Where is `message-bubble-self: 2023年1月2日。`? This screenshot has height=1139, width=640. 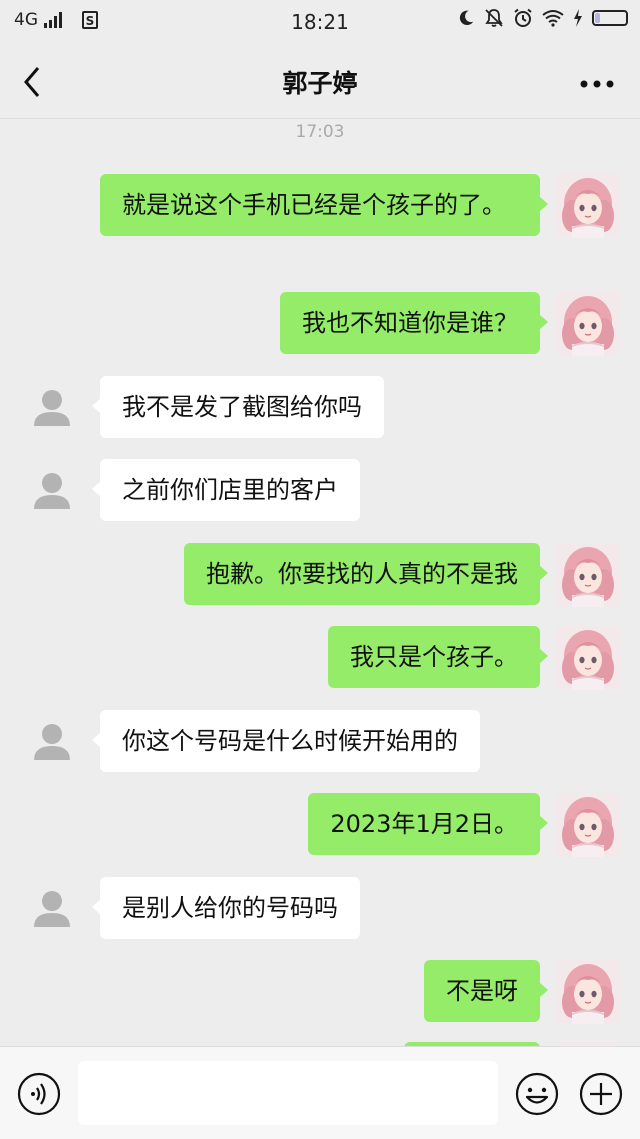
message-bubble-self: 2023年1月2日。 is located at coordinates (428, 824).